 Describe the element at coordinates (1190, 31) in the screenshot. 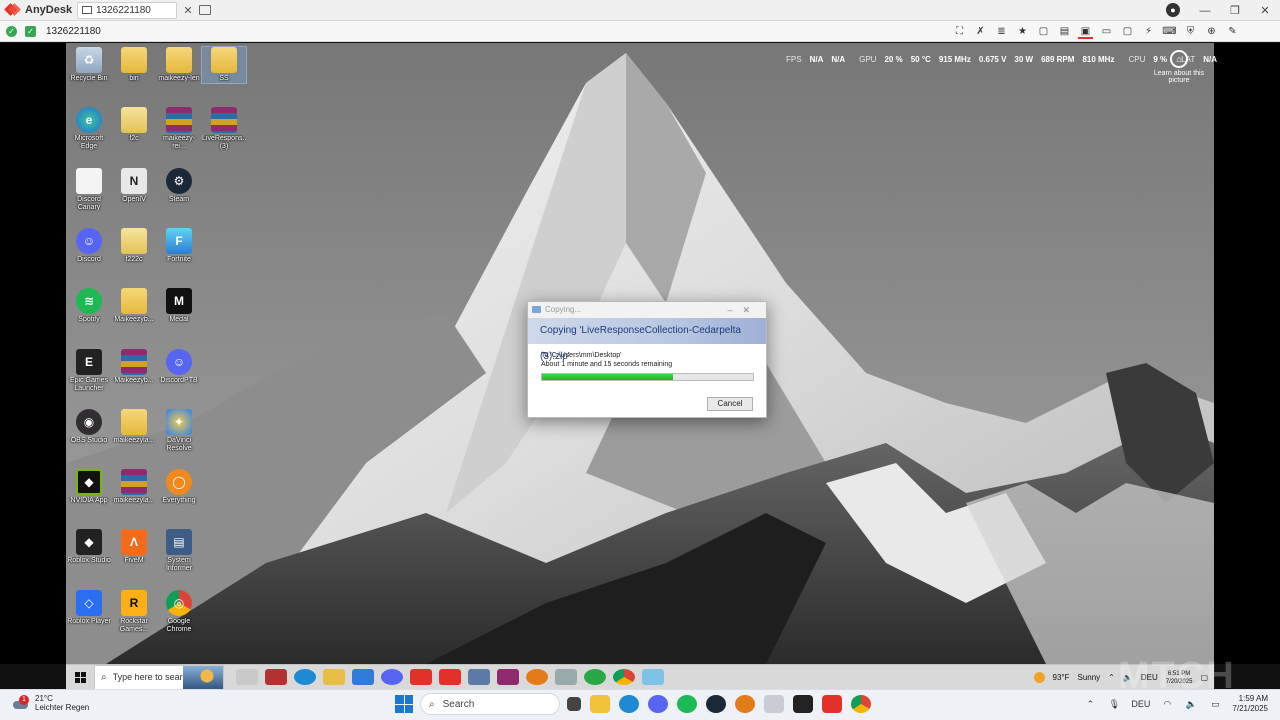

I see `permissions-icon: ⛨` at that location.